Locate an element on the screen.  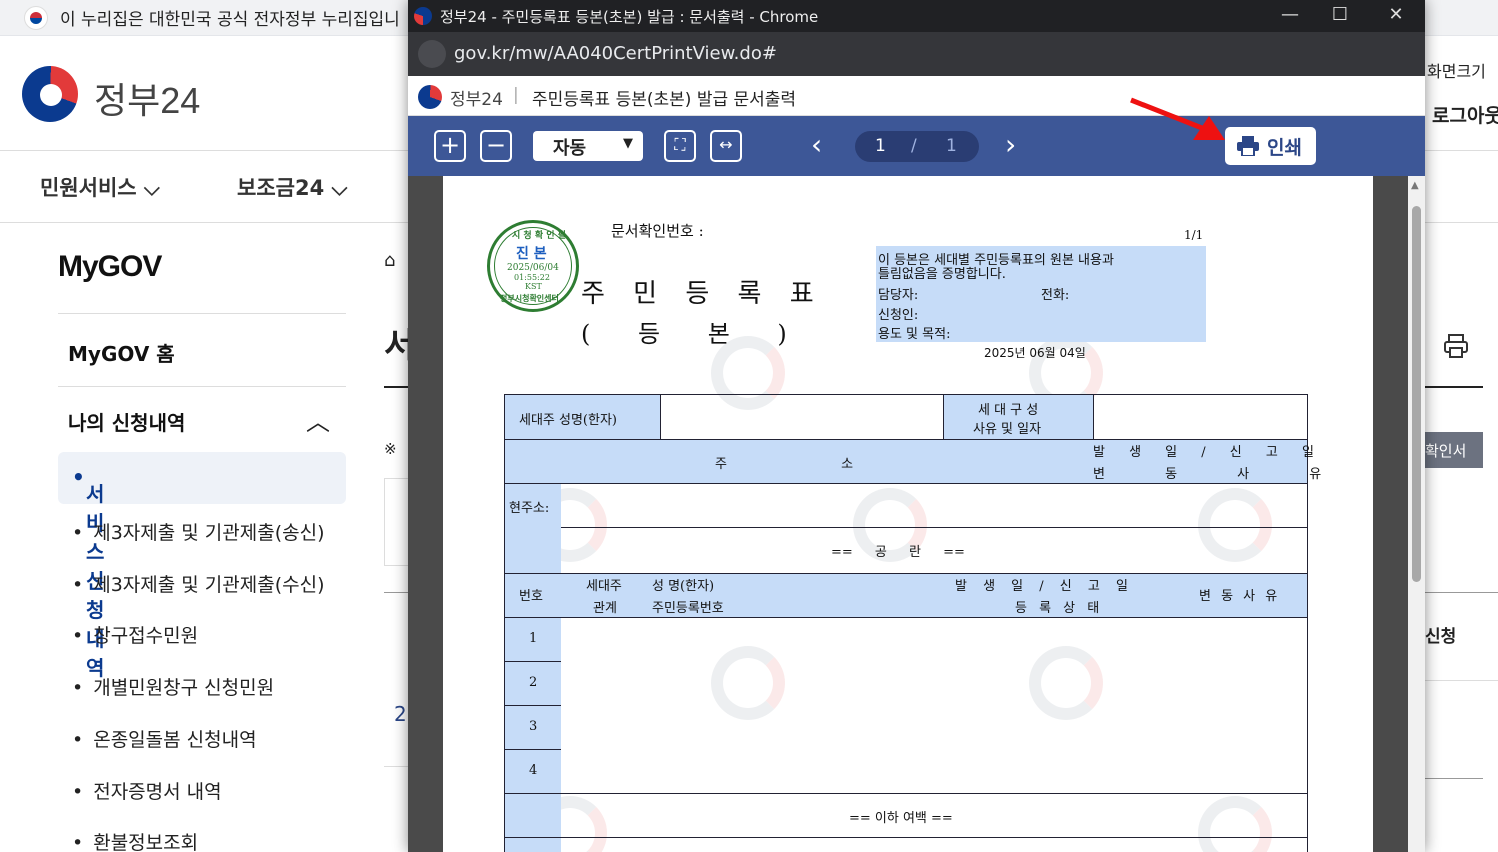
purpose-label: 용도 및 목적: is located at coordinates (914, 334).